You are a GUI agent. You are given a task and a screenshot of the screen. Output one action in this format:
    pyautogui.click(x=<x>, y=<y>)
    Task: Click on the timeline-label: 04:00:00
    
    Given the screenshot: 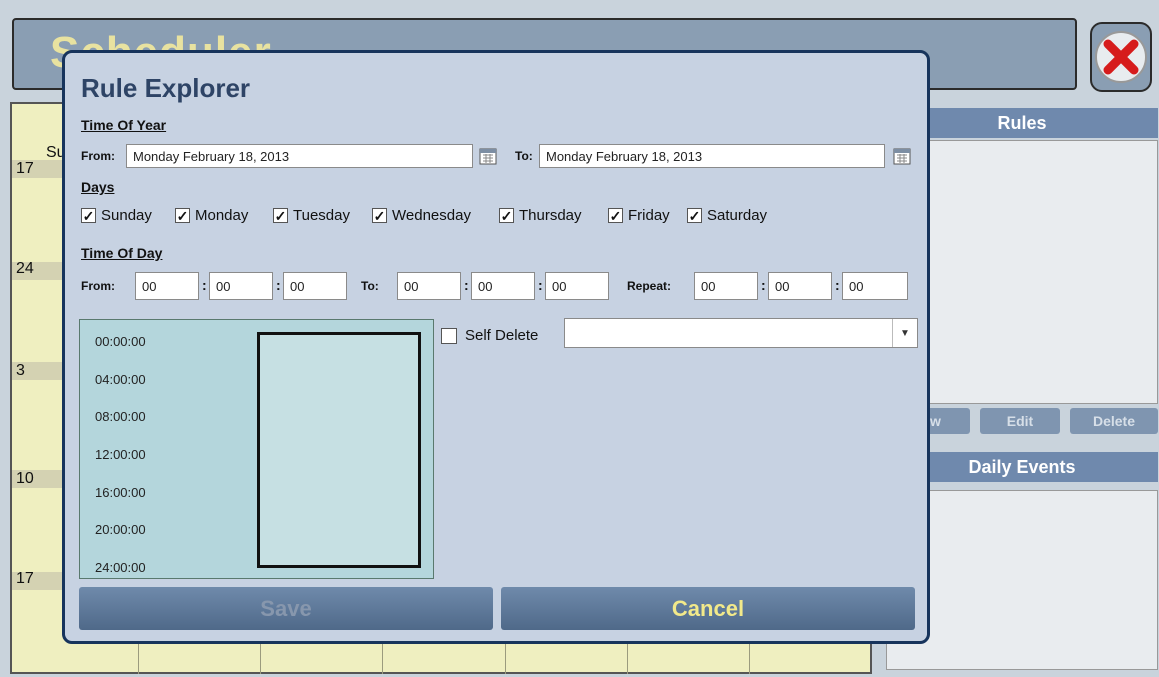 What is the action you would take?
    pyautogui.click(x=120, y=379)
    